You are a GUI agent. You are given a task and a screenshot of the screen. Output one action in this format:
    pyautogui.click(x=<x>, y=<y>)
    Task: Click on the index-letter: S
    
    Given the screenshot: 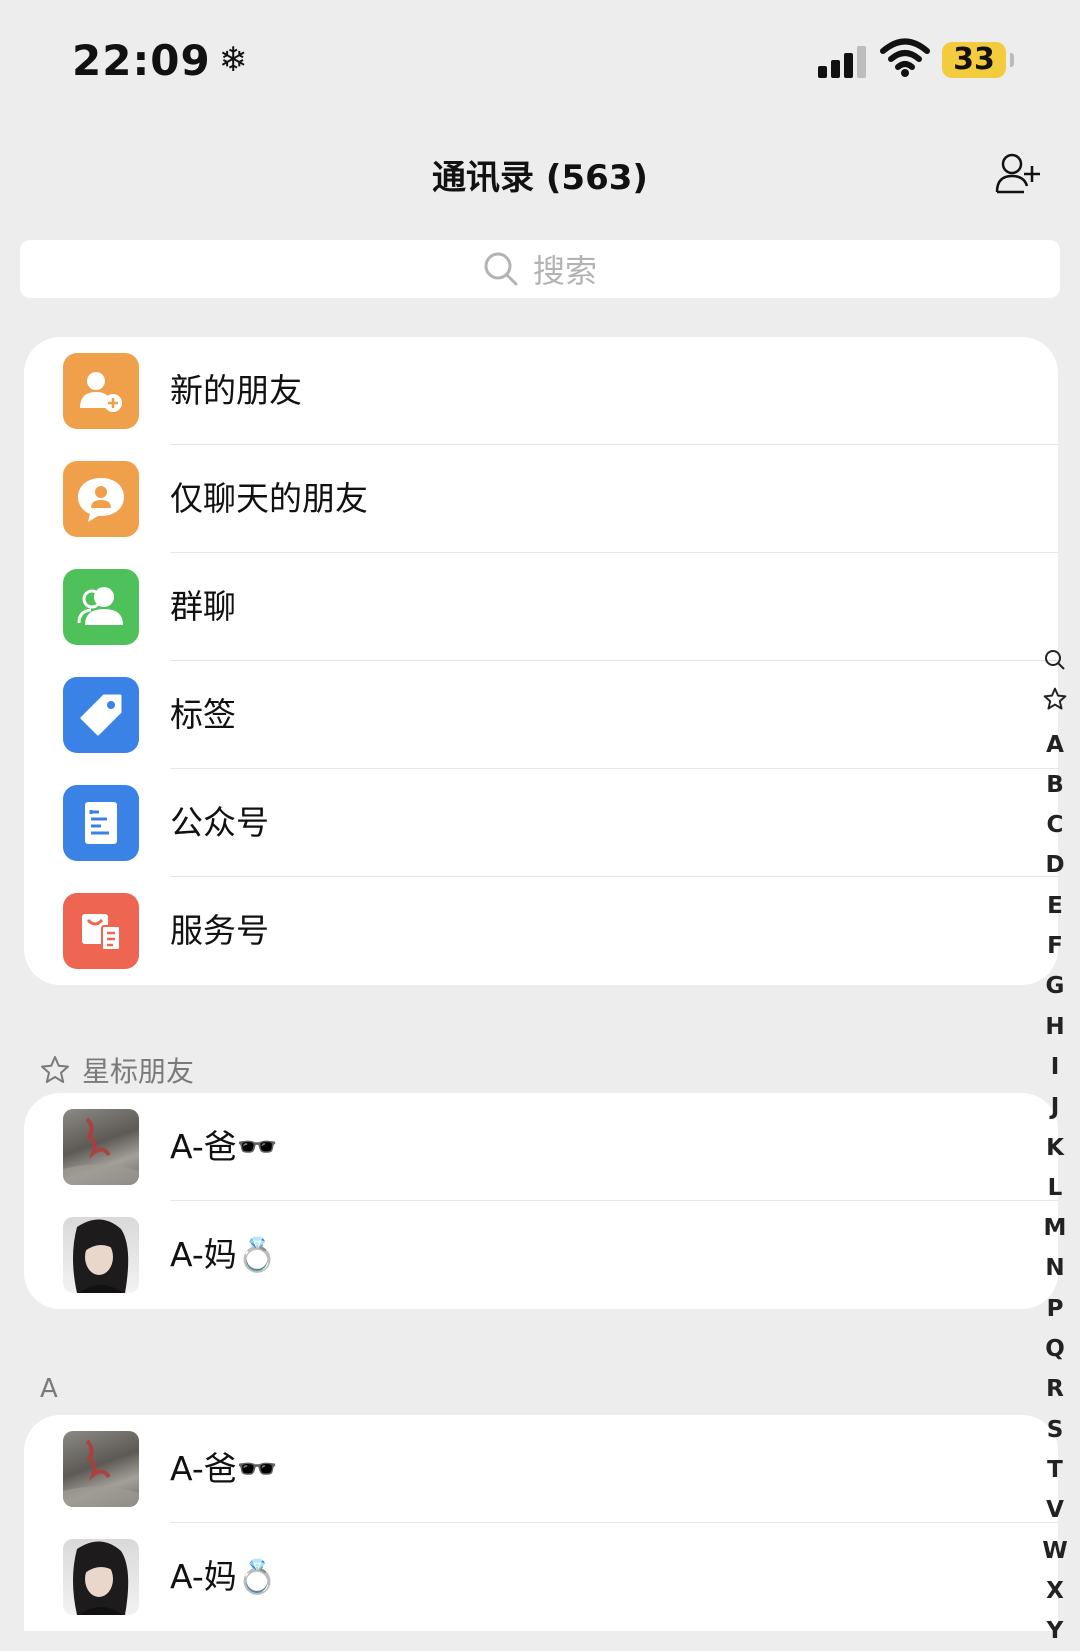 What is the action you would take?
    pyautogui.click(x=1055, y=1430)
    